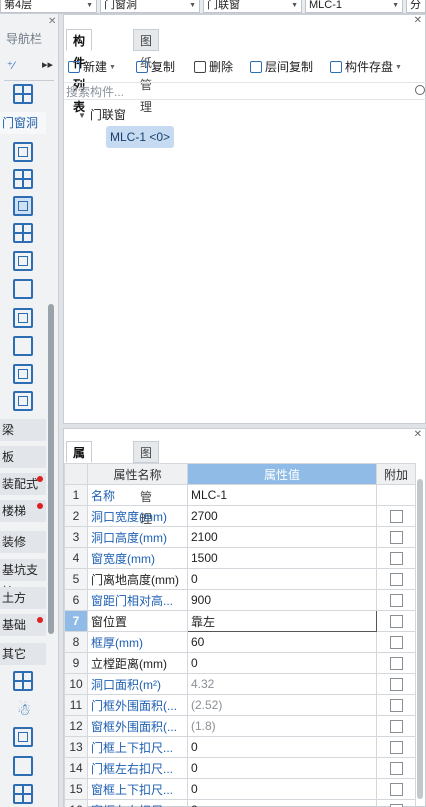  I want to click on table-row: 9 立樘距离(mm) 0, so click(240, 663).